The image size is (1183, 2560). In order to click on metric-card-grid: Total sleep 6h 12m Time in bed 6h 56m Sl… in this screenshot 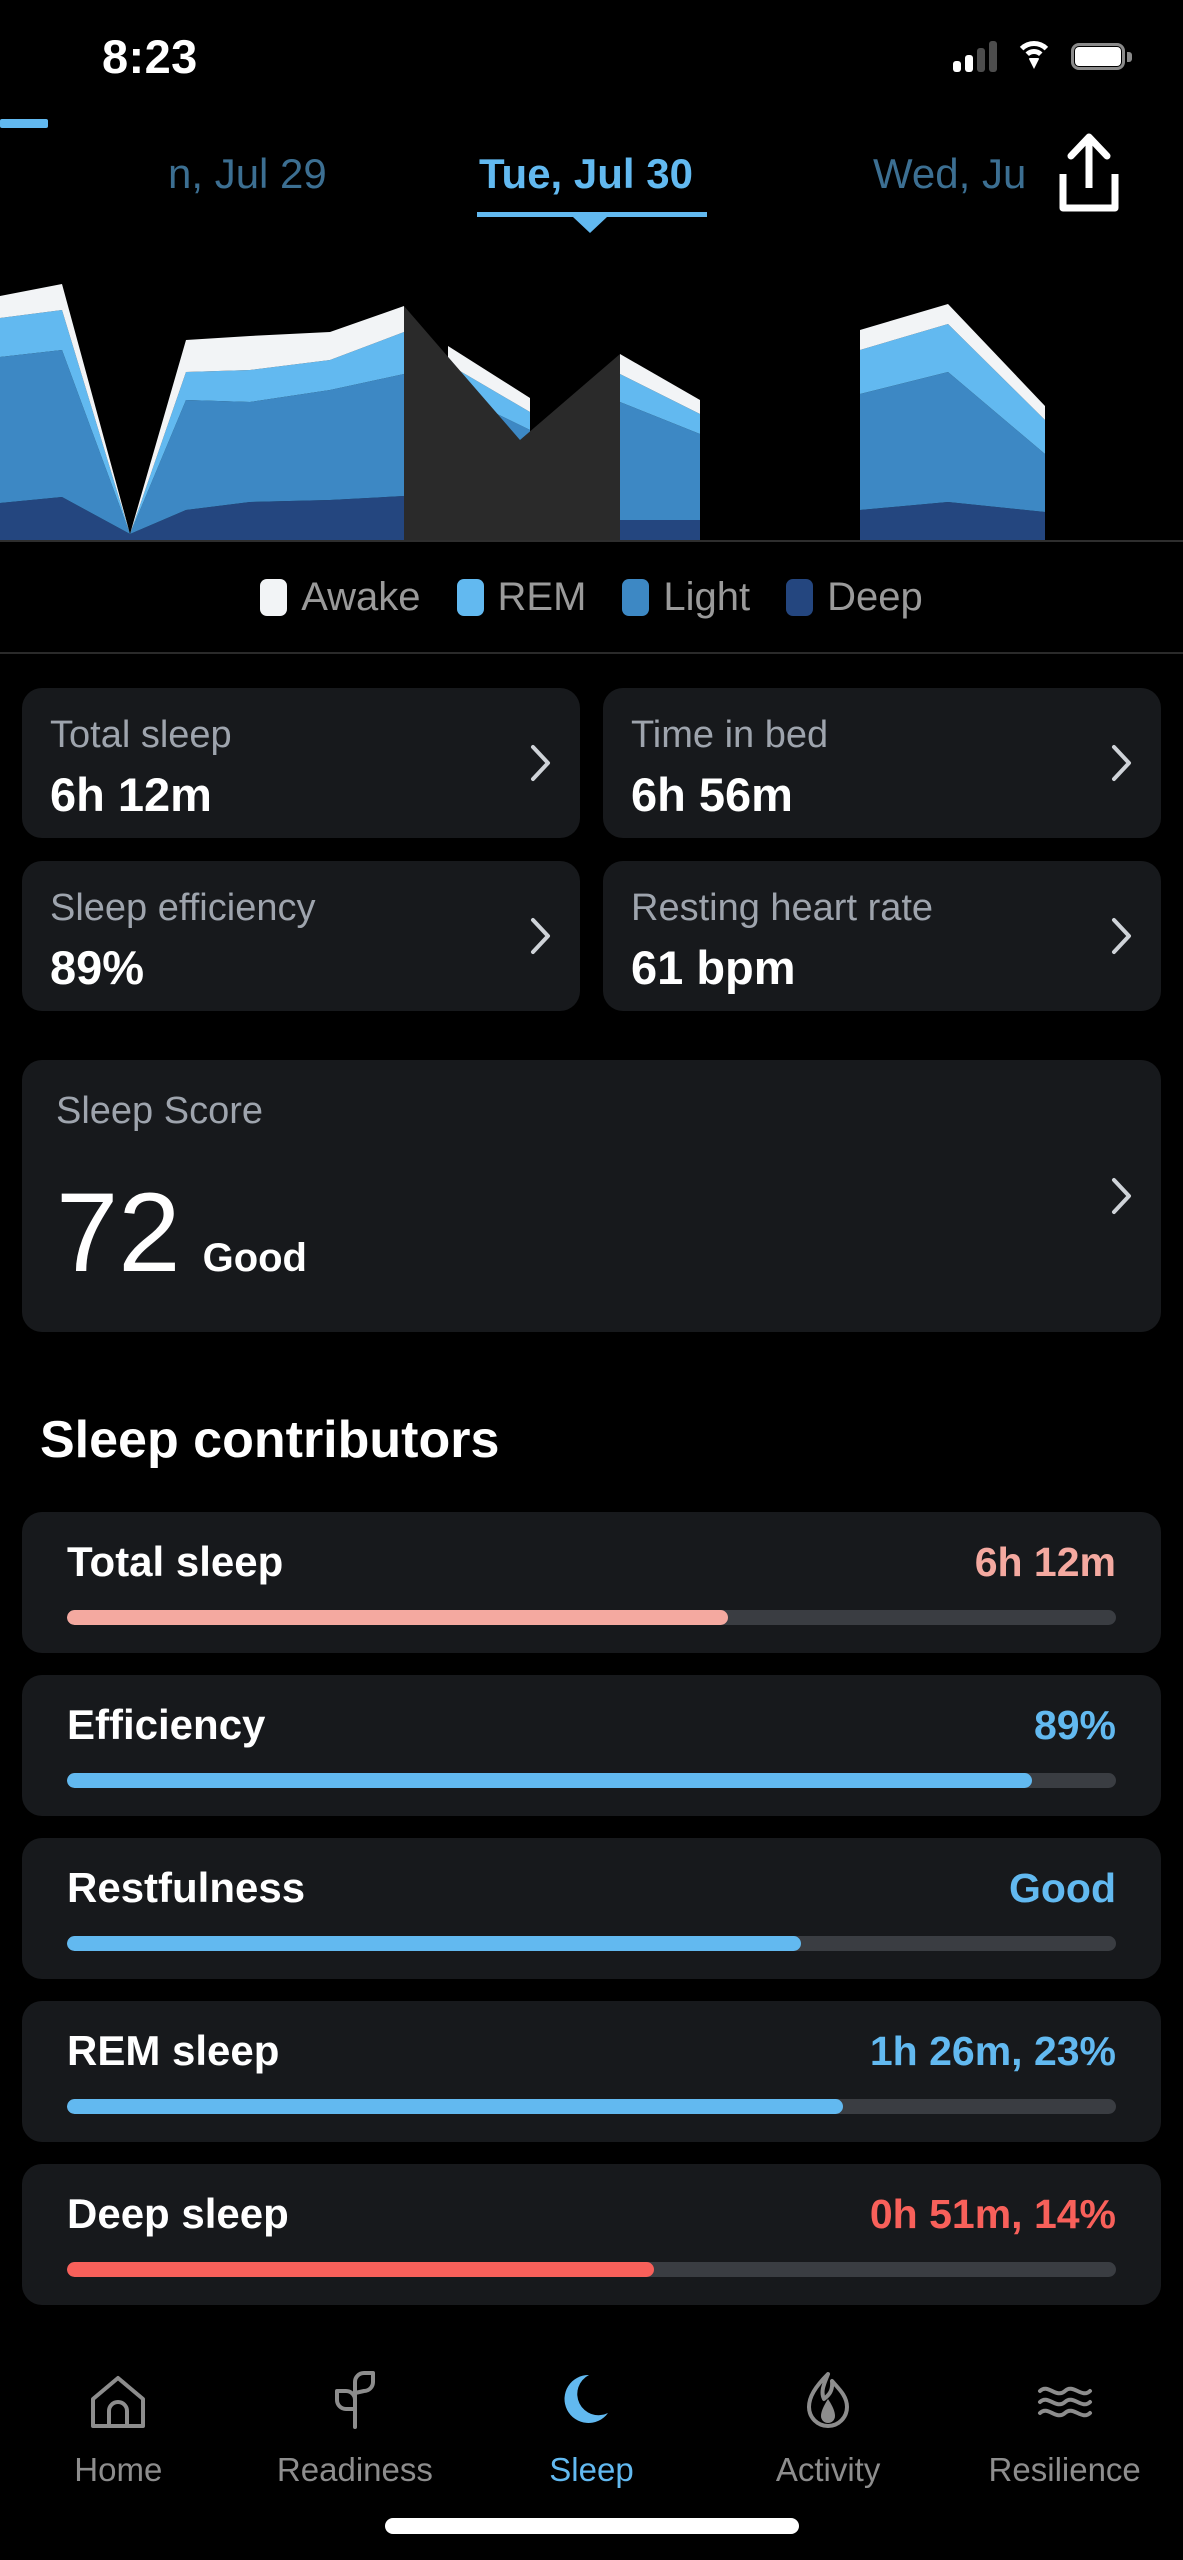, I will do `click(591, 849)`.